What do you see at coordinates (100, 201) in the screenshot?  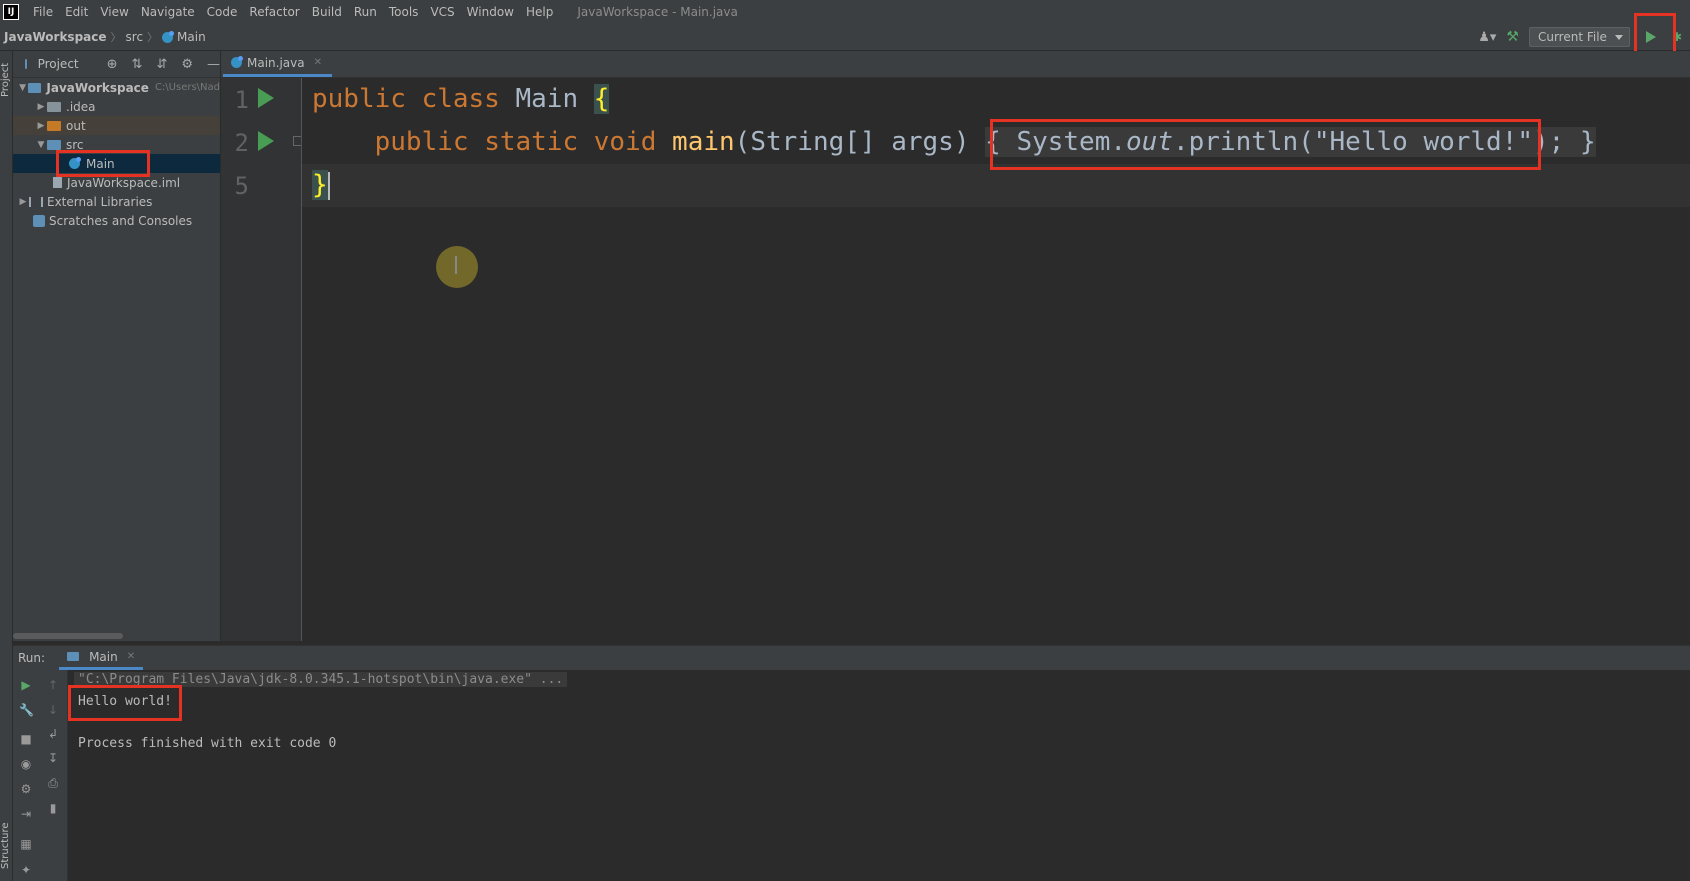 I see `tree-item-label: External Libraries` at bounding box center [100, 201].